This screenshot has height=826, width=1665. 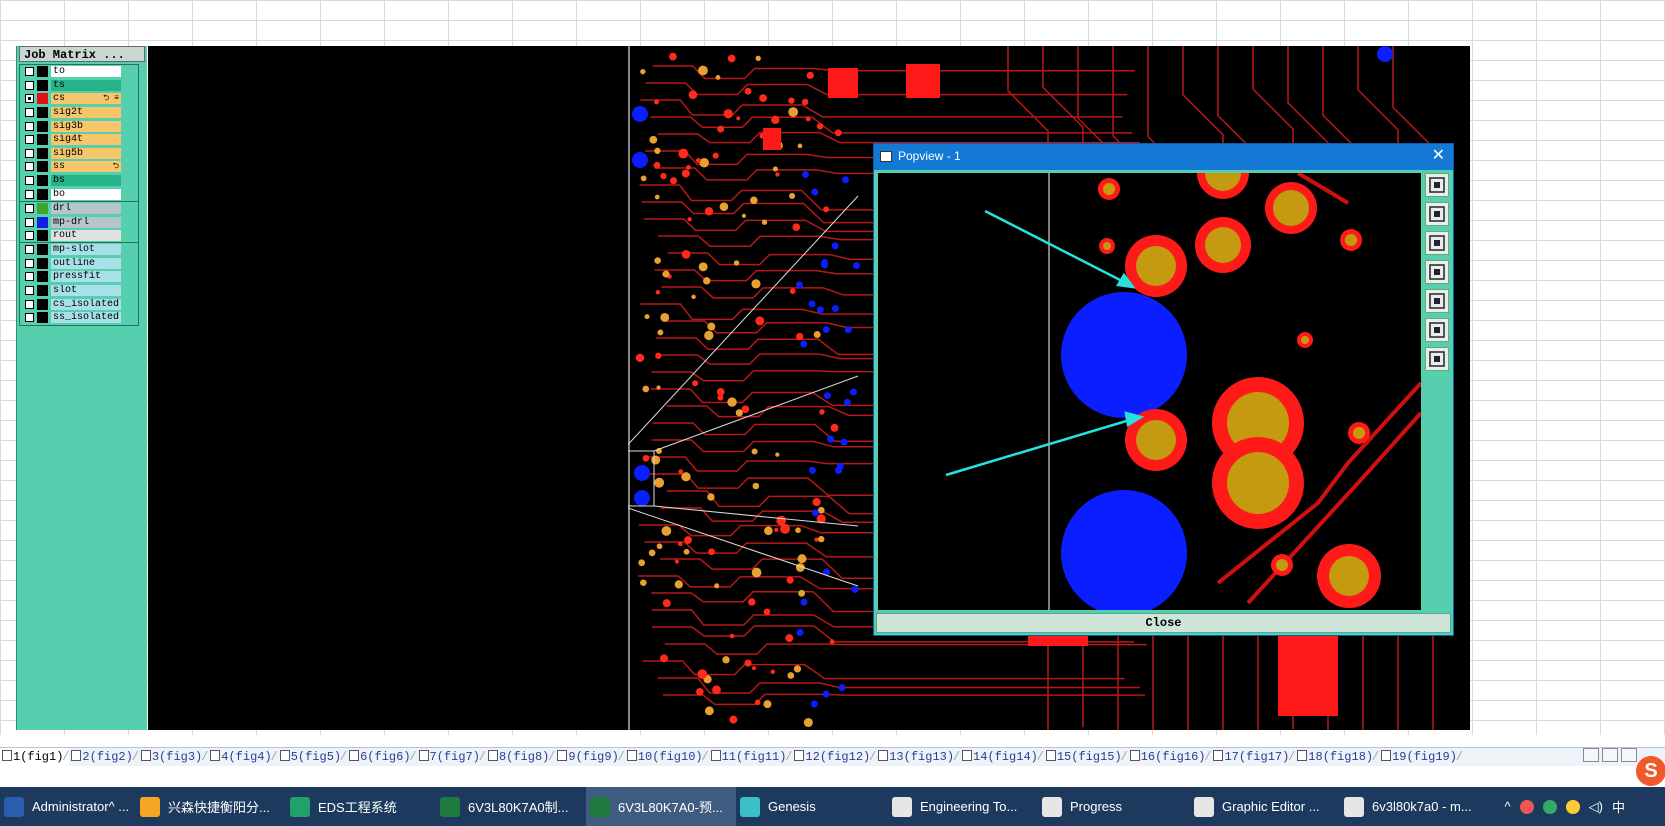 What do you see at coordinates (79, 291) in the screenshot?
I see `layer-row-slot: slot` at bounding box center [79, 291].